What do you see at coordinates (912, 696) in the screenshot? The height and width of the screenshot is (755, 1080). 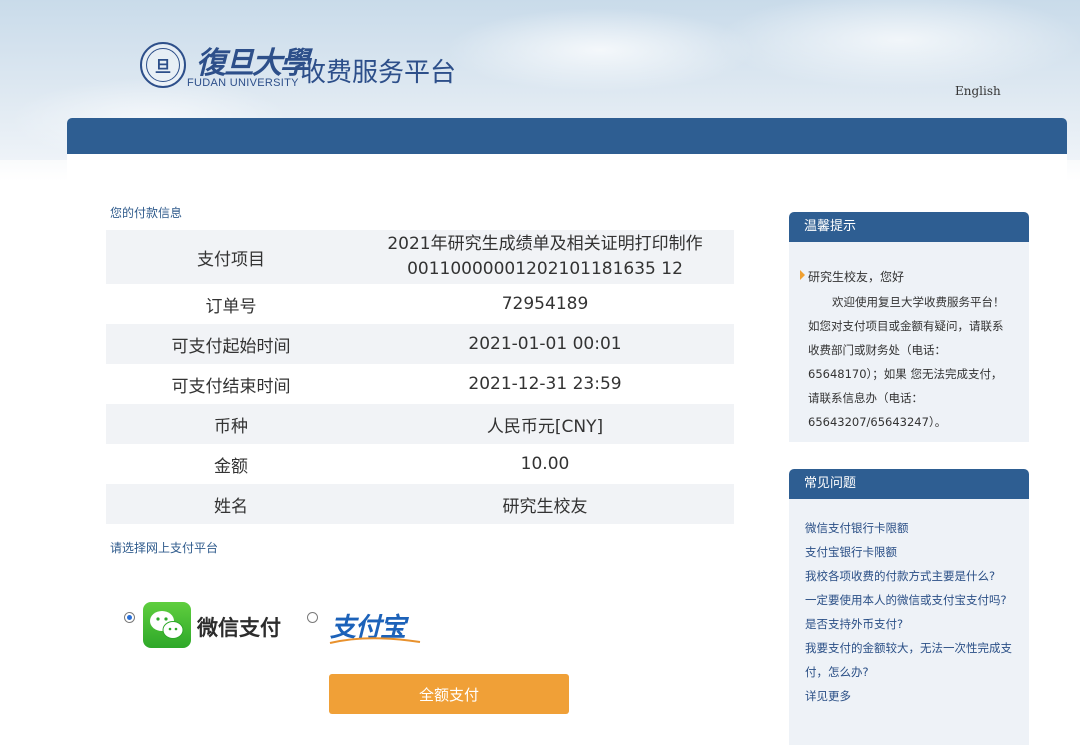 I see `faq-more-link: 详见更多` at bounding box center [912, 696].